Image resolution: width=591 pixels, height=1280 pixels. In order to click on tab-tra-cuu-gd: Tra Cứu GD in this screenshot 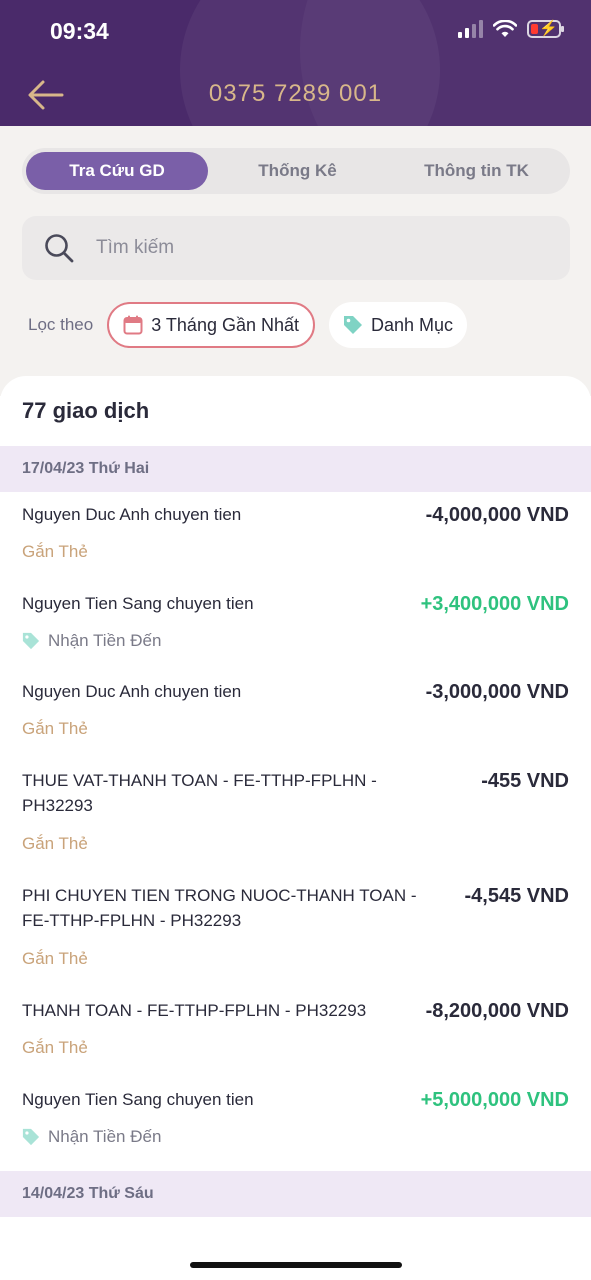, I will do `click(117, 171)`.